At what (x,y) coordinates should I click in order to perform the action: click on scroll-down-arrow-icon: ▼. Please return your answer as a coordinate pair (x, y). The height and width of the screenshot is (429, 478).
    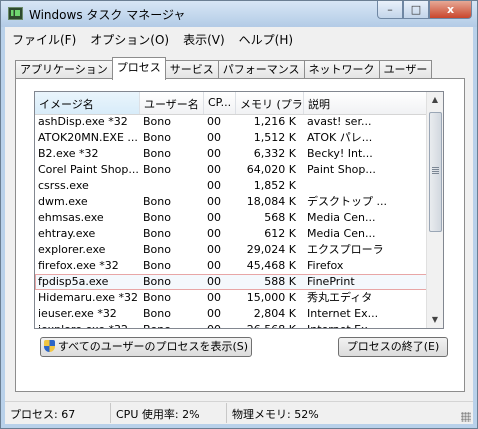
    Looking at the image, I should click on (435, 320).